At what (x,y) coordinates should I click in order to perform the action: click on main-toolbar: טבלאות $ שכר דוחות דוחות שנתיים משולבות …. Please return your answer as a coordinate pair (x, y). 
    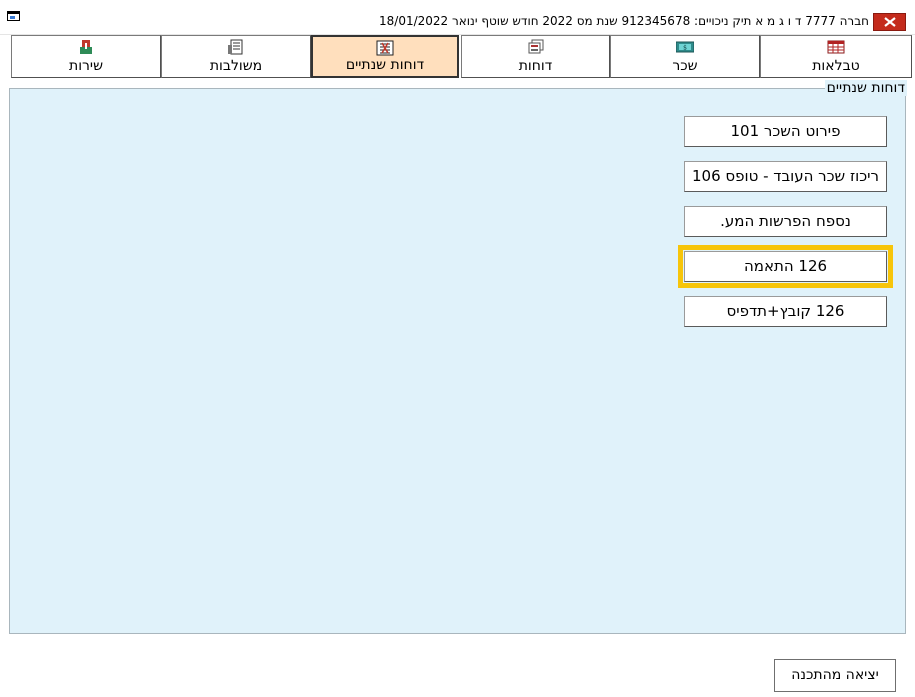
    Looking at the image, I should click on (457, 57).